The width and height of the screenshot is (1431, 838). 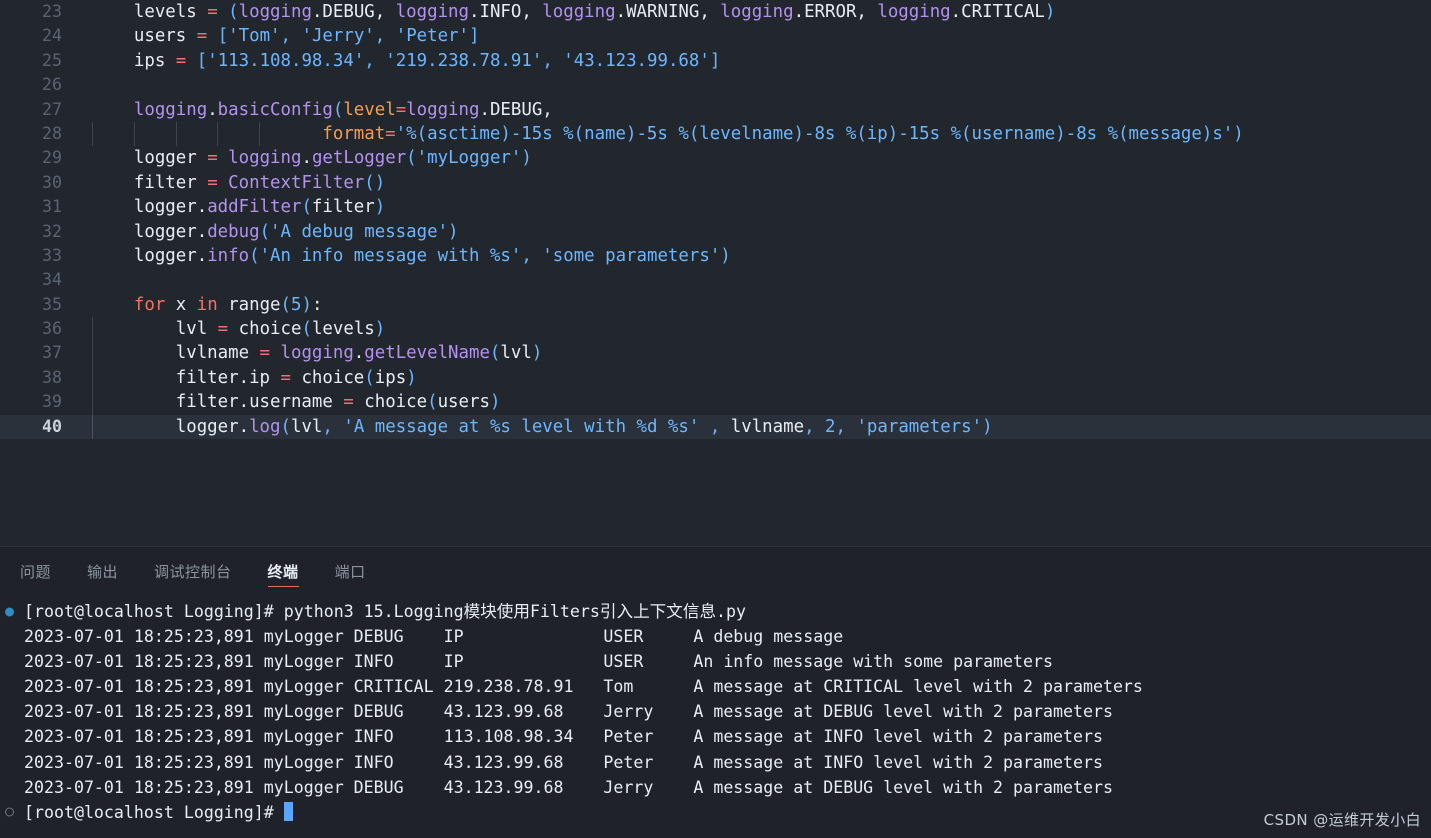 I want to click on code-token: in, so click(x=207, y=304).